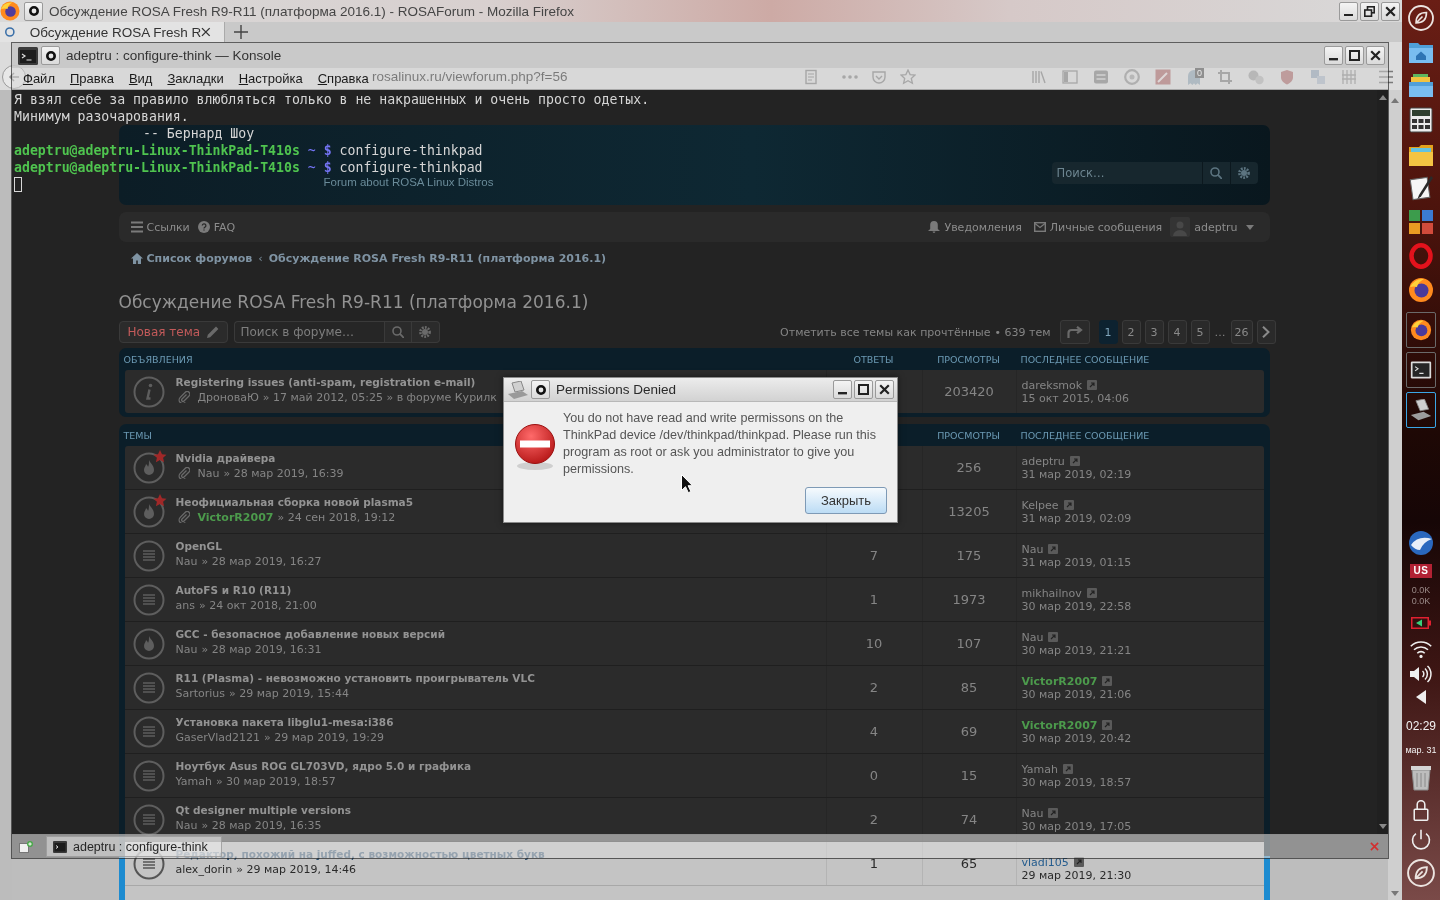 The height and width of the screenshot is (900, 1440). Describe the element at coordinates (969, 819) in the screenshot. I see `view-count: 74` at that location.